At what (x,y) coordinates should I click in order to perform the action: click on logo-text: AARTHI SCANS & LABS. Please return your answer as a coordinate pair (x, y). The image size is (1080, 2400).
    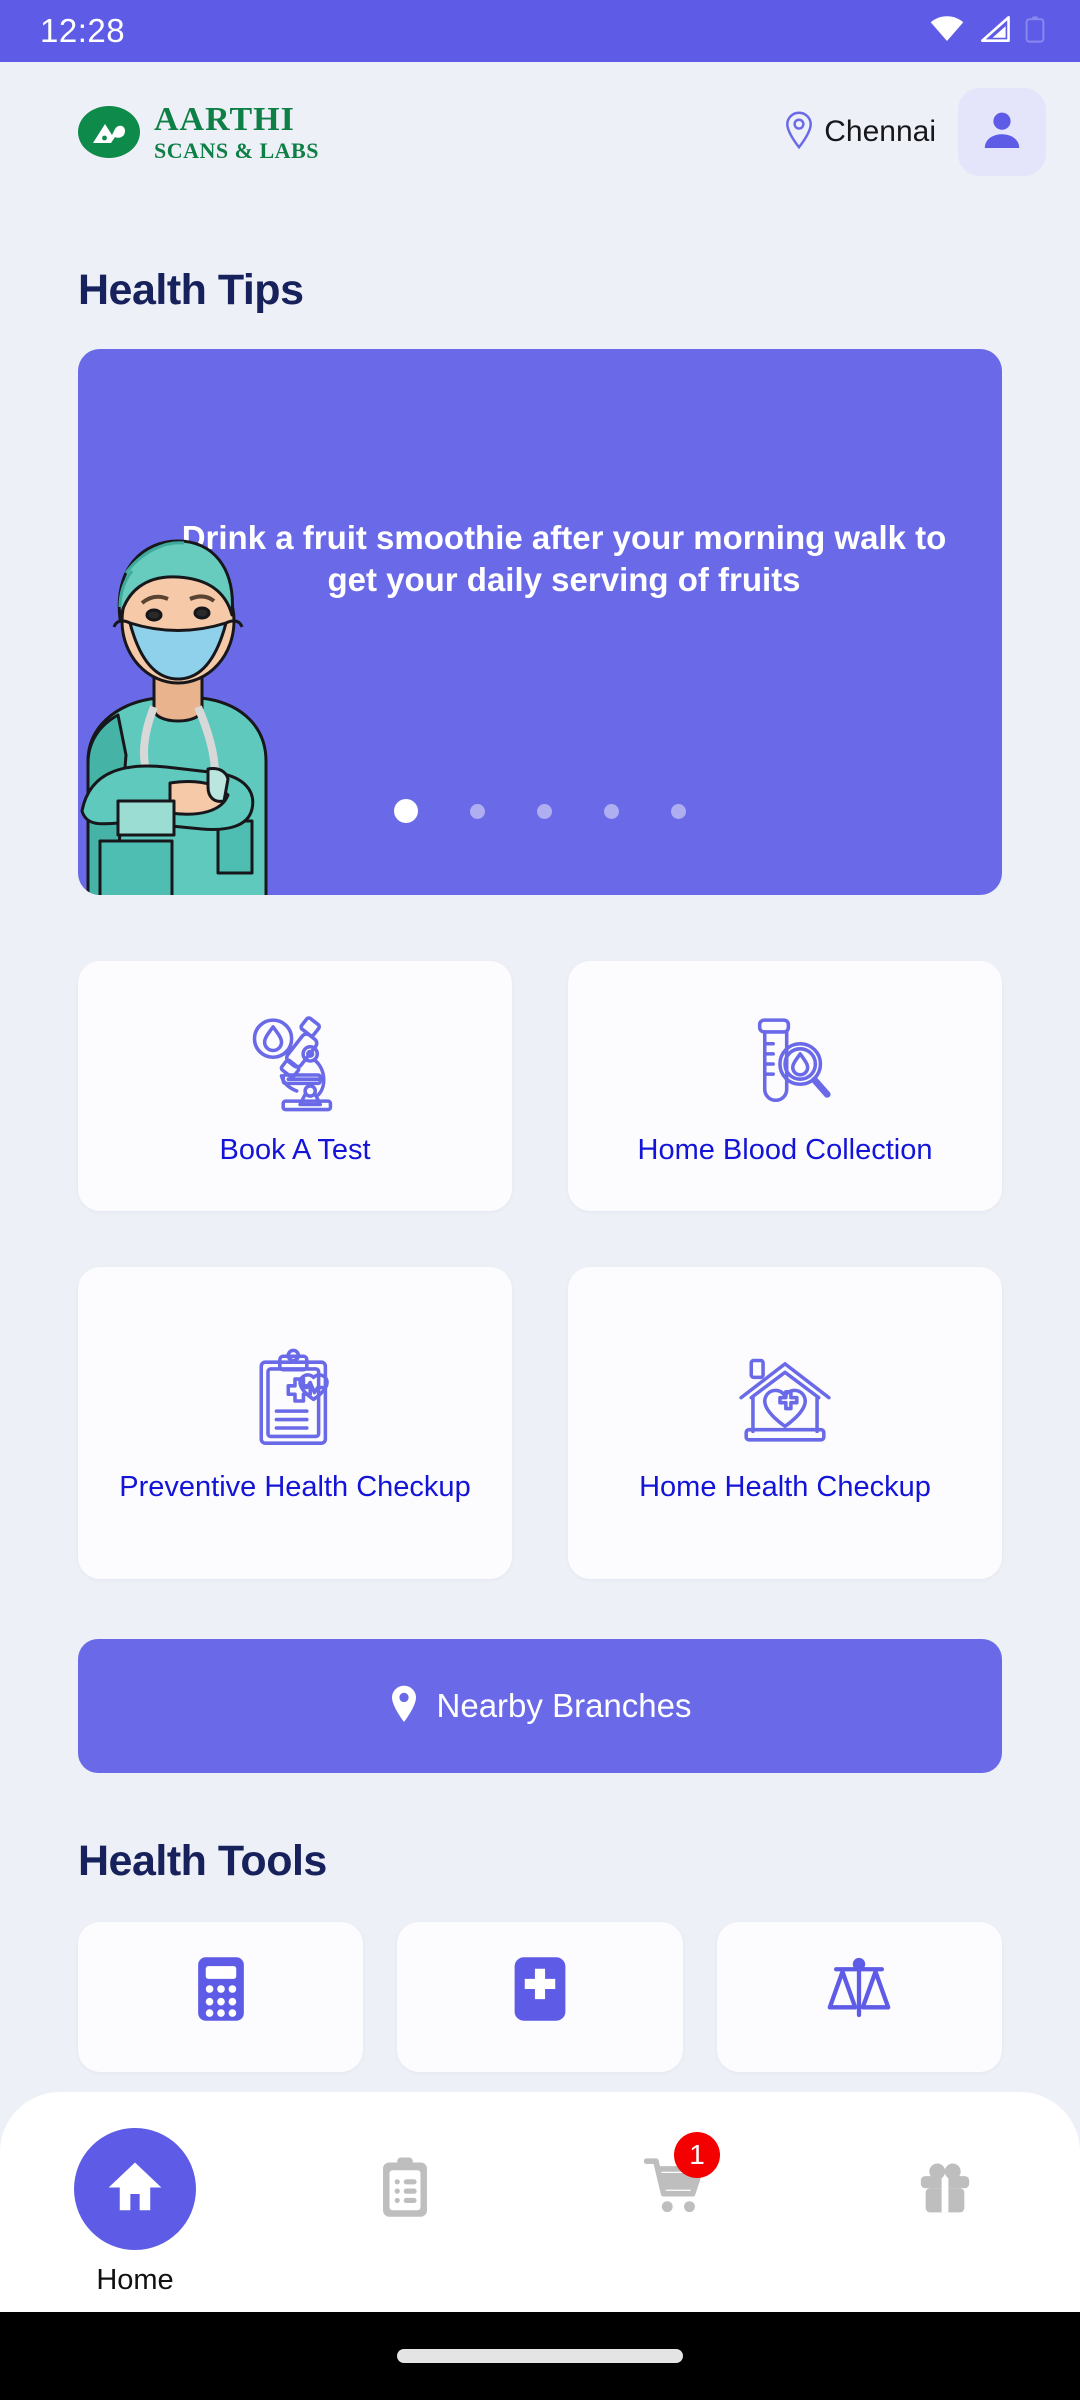
    Looking at the image, I should click on (236, 131).